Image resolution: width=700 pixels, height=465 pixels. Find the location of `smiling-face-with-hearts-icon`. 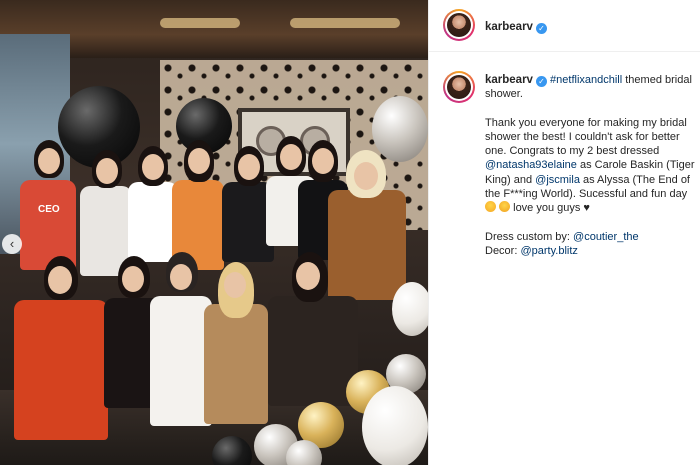

smiling-face-with-hearts-icon is located at coordinates (490, 207).